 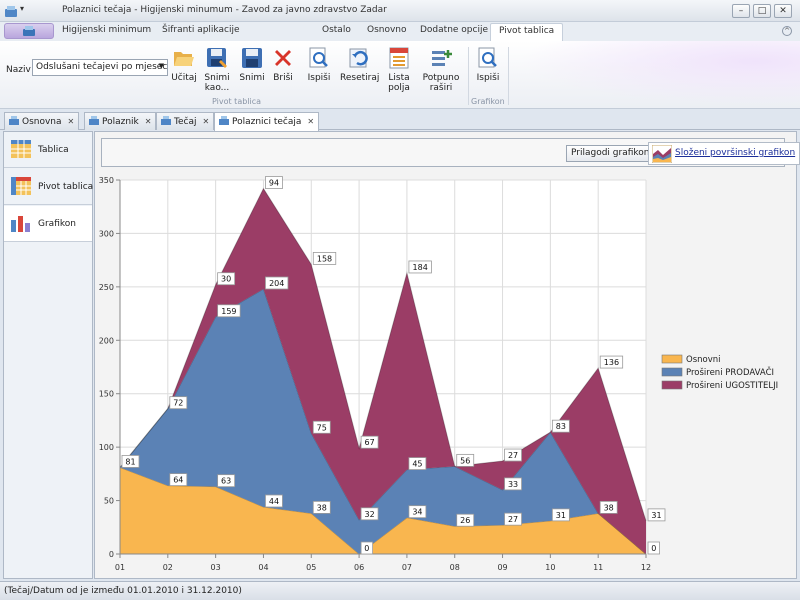 I want to click on app-menu-icon, so click(x=29, y=31).